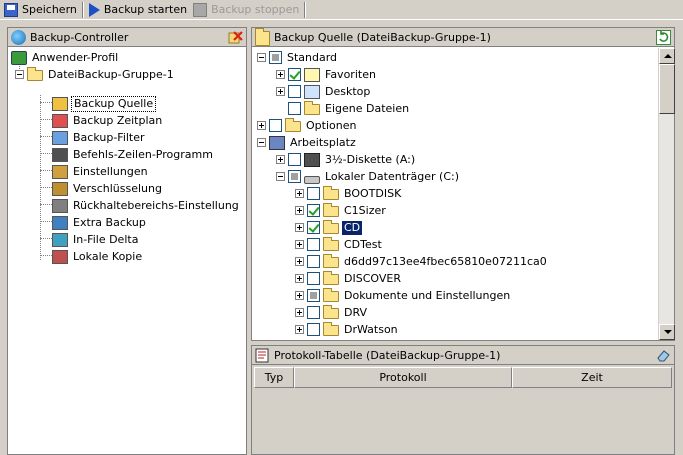 The height and width of the screenshot is (455, 683). What do you see at coordinates (349, 193) in the screenshot?
I see `folder-row: BOOTDISK` at bounding box center [349, 193].